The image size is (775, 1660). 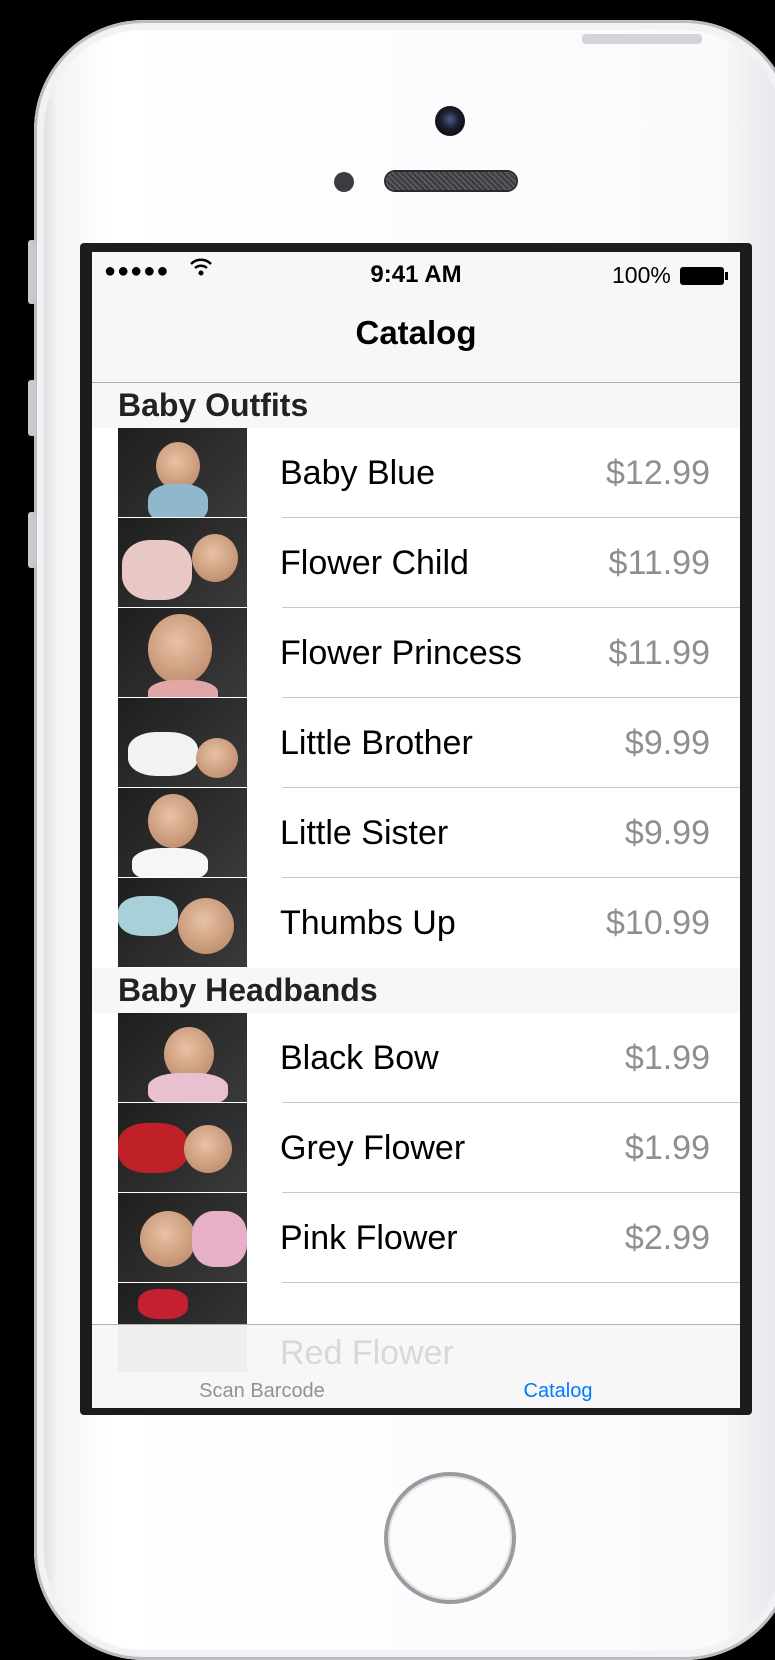 What do you see at coordinates (658, 923) in the screenshot?
I see `product-price: $10.99` at bounding box center [658, 923].